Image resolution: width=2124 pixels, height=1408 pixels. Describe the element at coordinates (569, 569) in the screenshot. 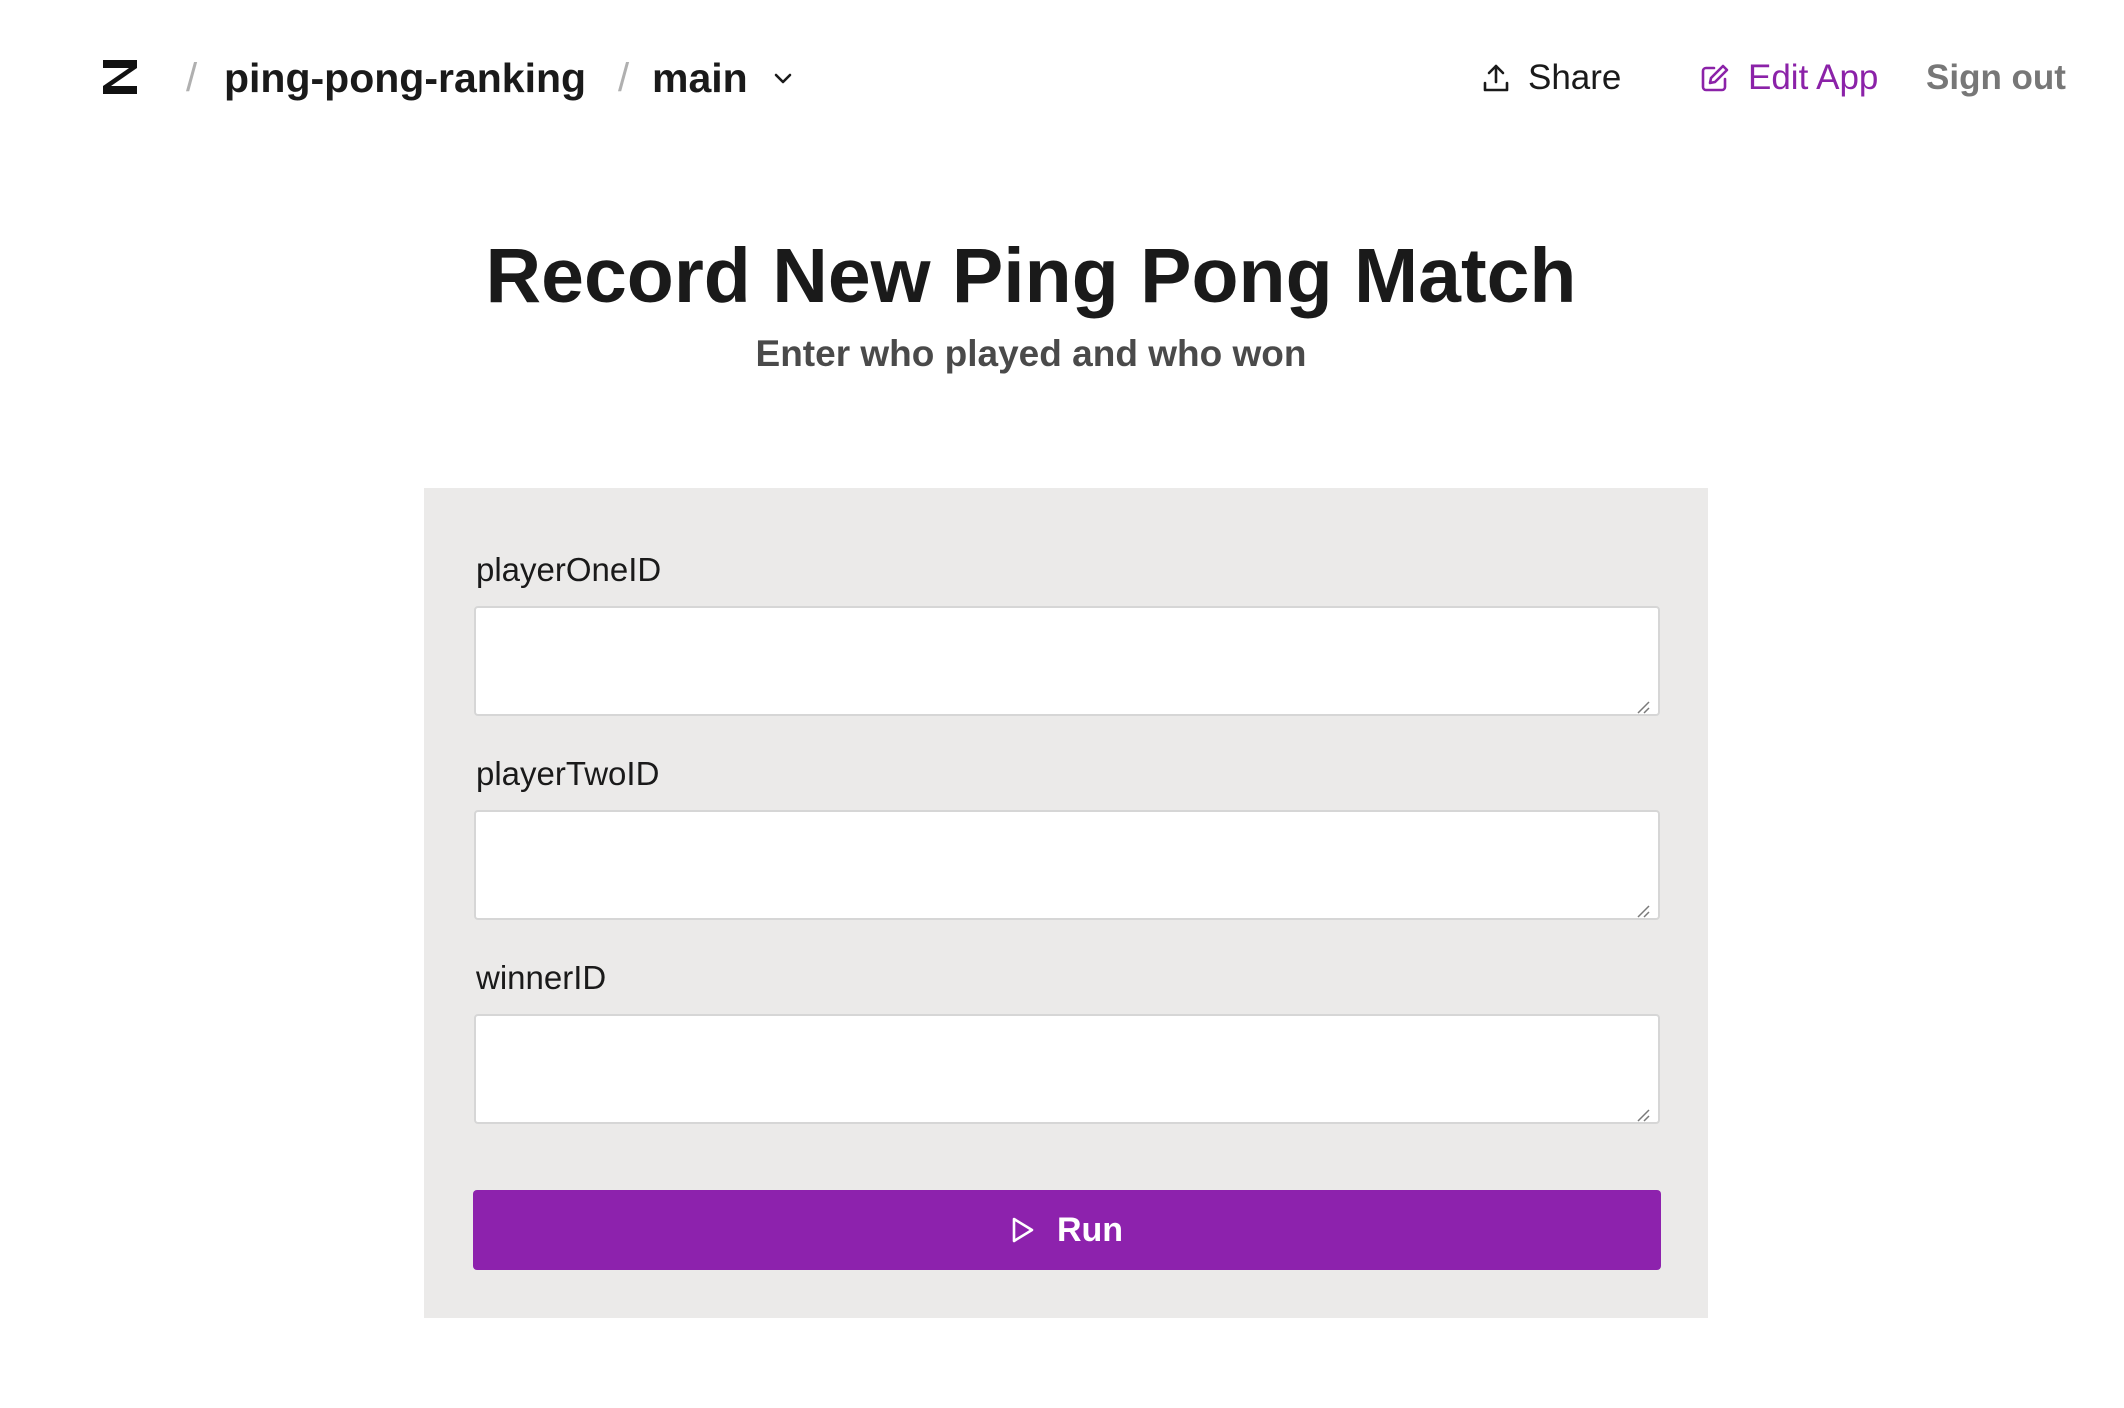

I see `player-one-id-label: playerOneID` at that location.